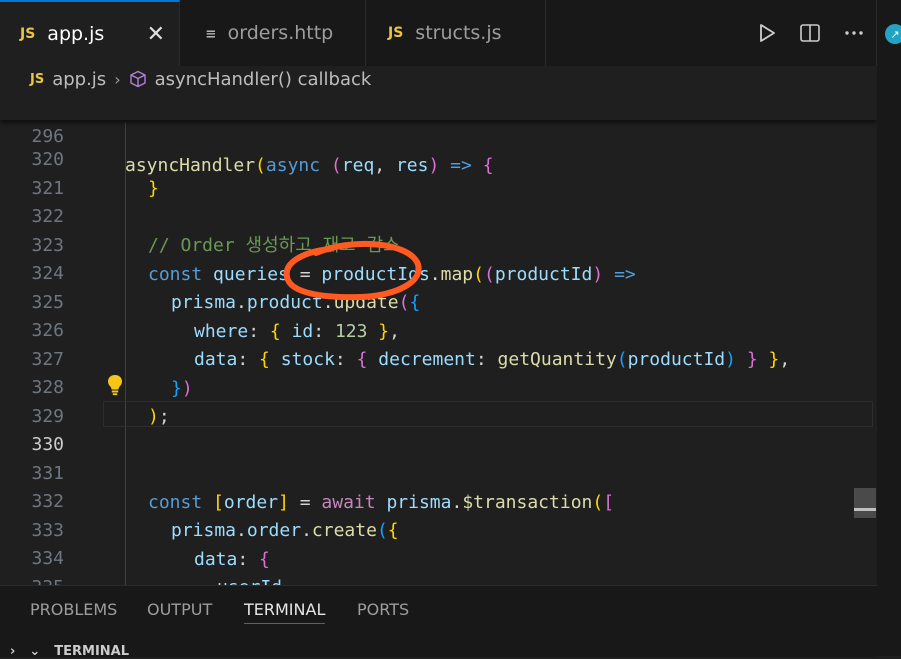 The width and height of the screenshot is (901, 659). I want to click on more-actions-icon, so click(854, 33).